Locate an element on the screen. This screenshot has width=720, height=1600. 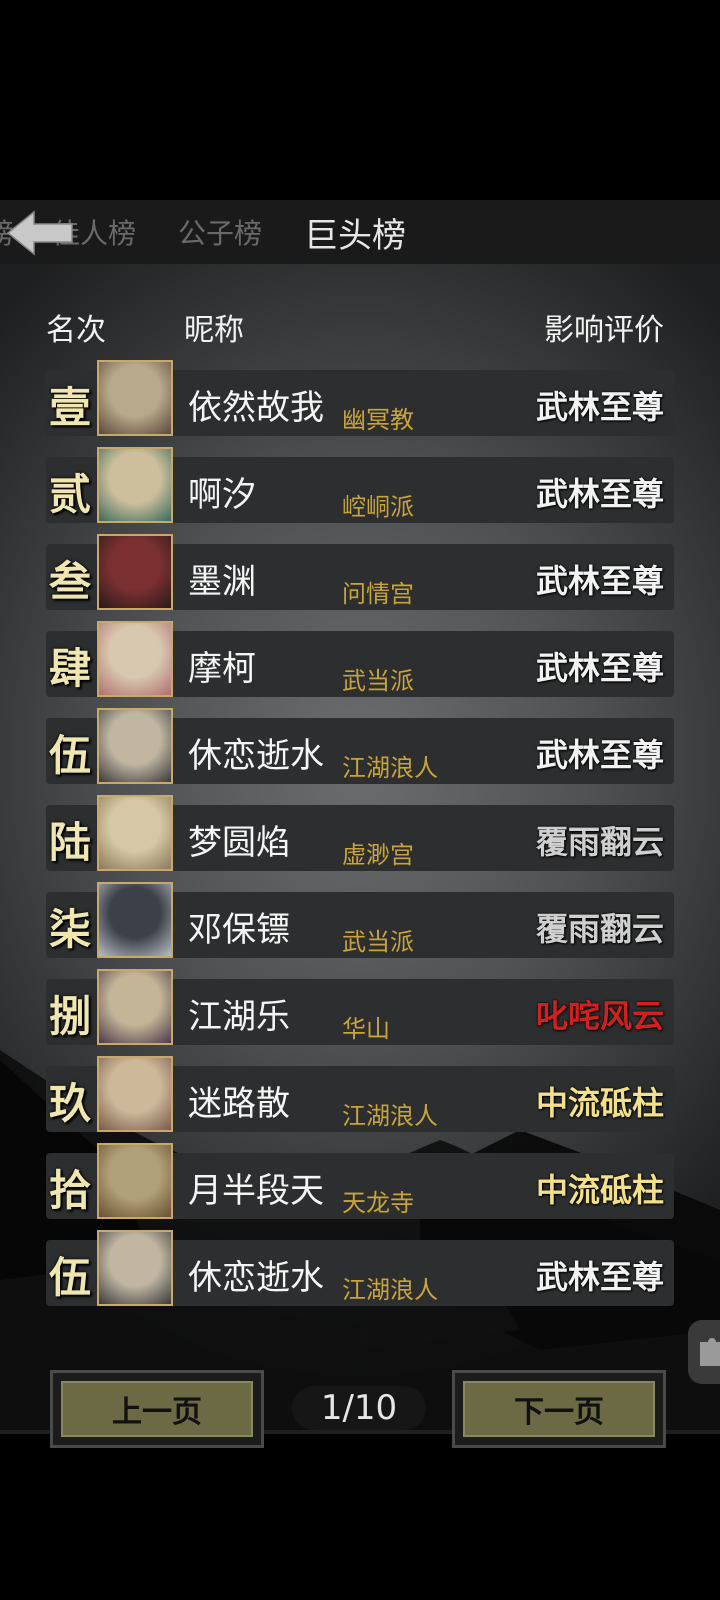
header-nickname: 昵称 is located at coordinates (214, 330).